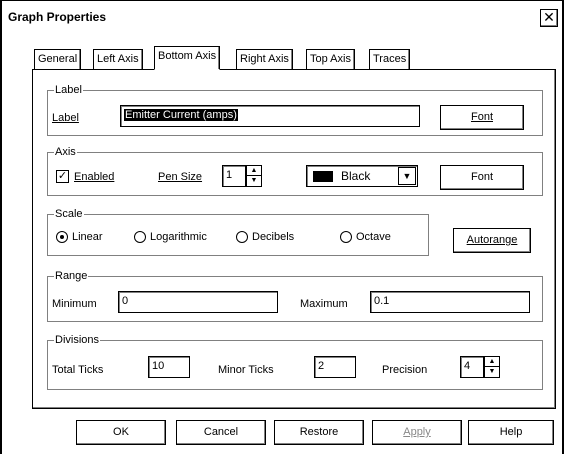  What do you see at coordinates (187, 58) in the screenshot?
I see `tab-bottom-axis: Bottom Axis` at bounding box center [187, 58].